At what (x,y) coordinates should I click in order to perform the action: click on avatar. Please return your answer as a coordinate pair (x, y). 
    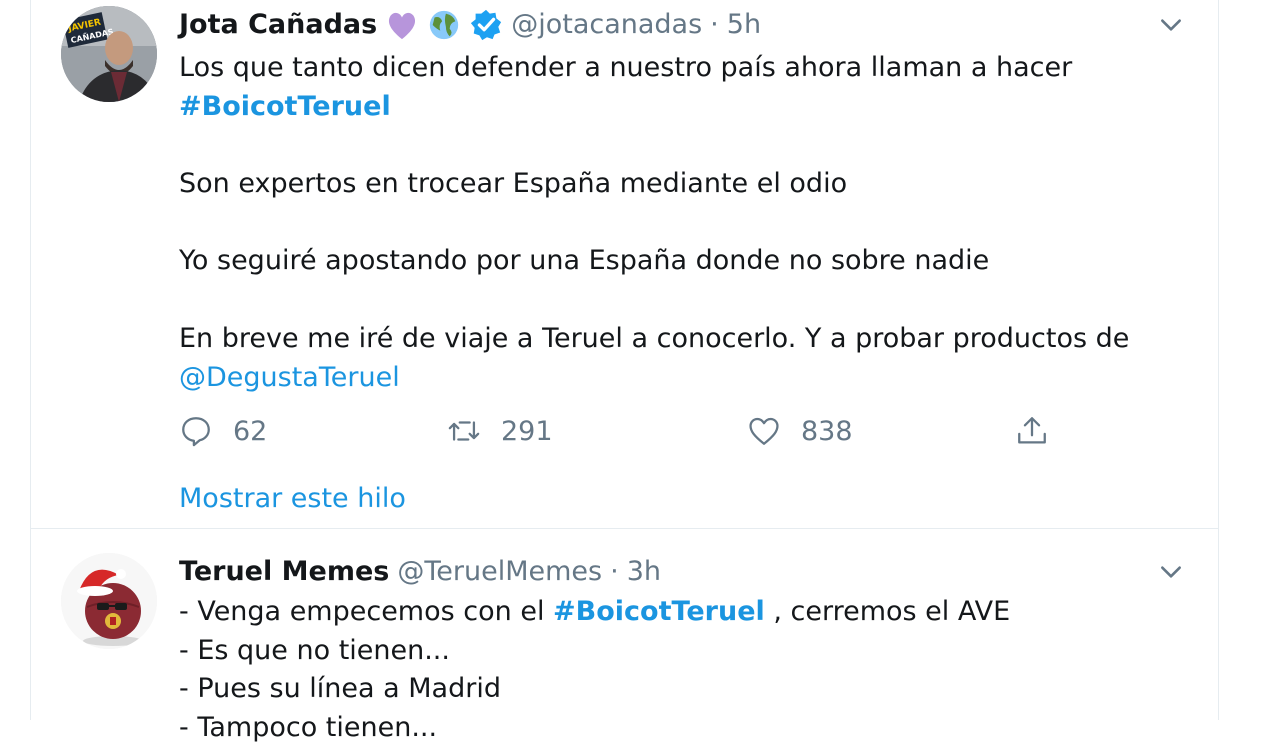
    Looking at the image, I should click on (109, 601).